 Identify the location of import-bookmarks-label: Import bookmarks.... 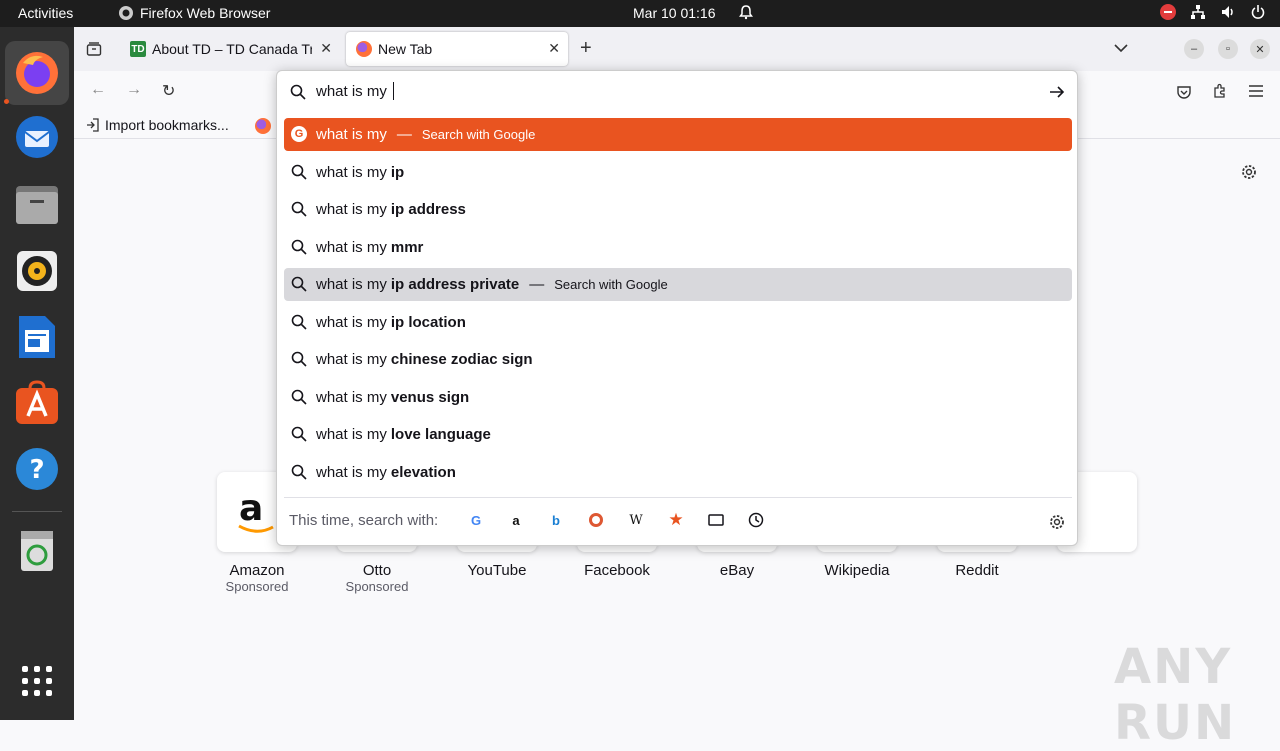
(167, 125).